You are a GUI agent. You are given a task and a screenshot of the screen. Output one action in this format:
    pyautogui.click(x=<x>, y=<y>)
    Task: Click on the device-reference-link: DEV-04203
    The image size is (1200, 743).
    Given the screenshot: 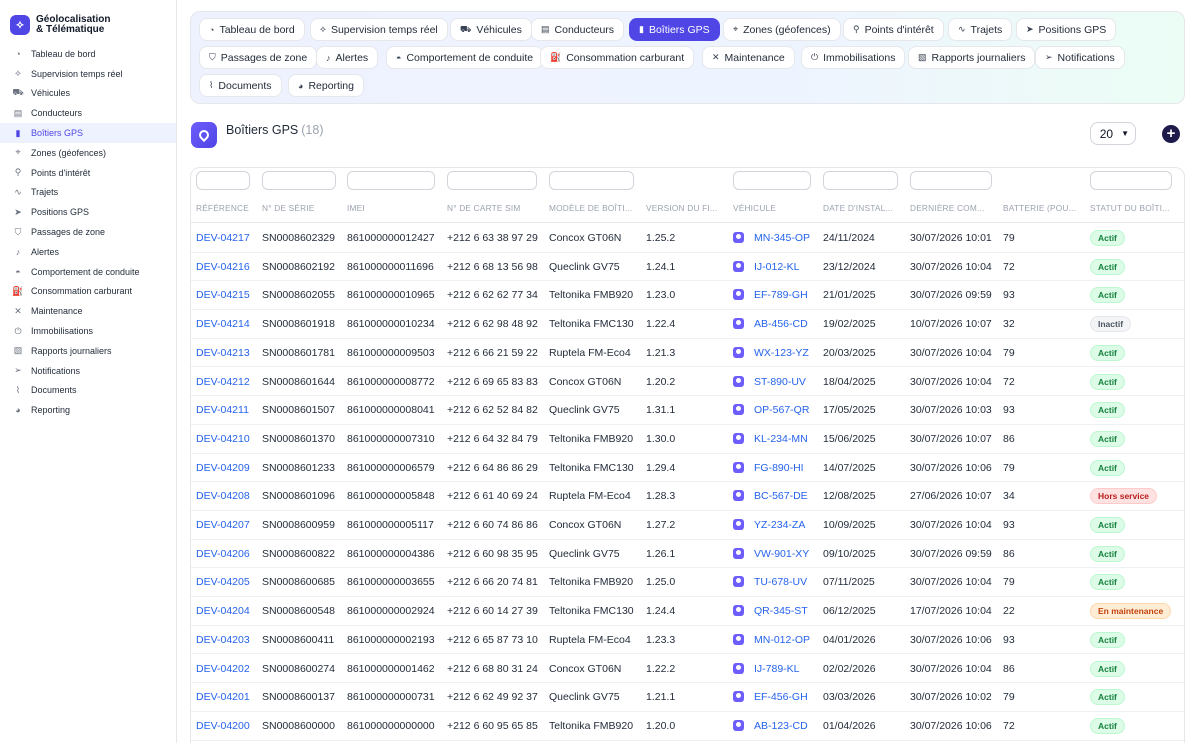 What is the action you would take?
    pyautogui.click(x=223, y=640)
    